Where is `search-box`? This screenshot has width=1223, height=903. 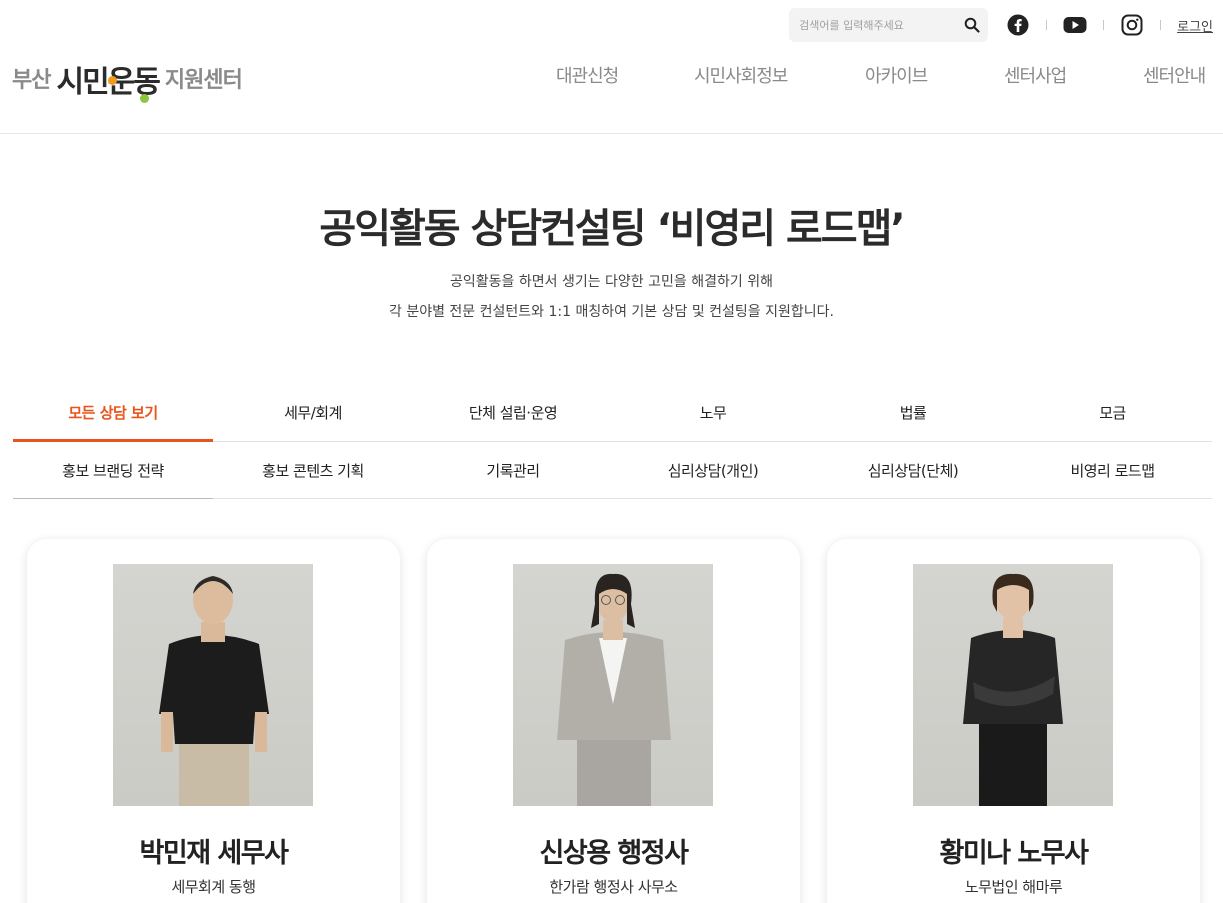 search-box is located at coordinates (889, 25).